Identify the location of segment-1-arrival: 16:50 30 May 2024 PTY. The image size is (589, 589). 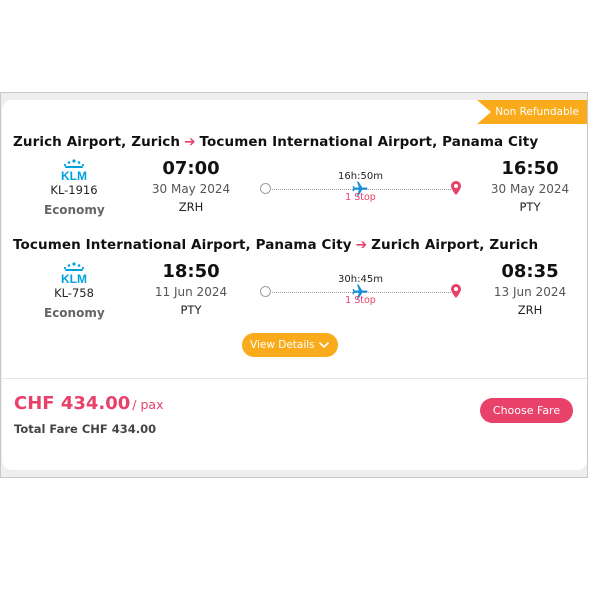
(530, 186).